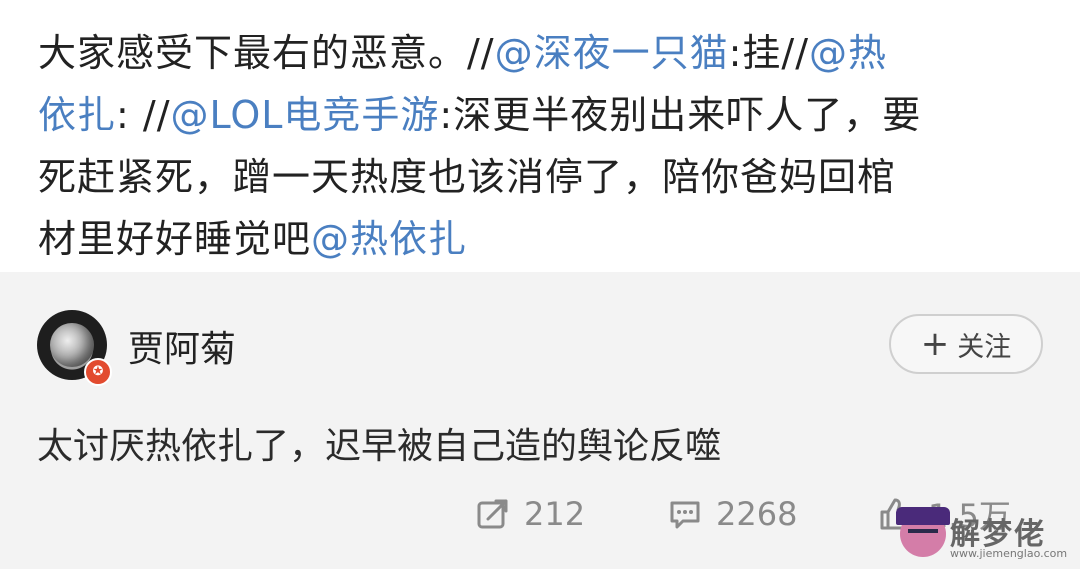  Describe the element at coordinates (1009, 553) in the screenshot. I see `watermark-url: www.jiemenglao.com` at that location.